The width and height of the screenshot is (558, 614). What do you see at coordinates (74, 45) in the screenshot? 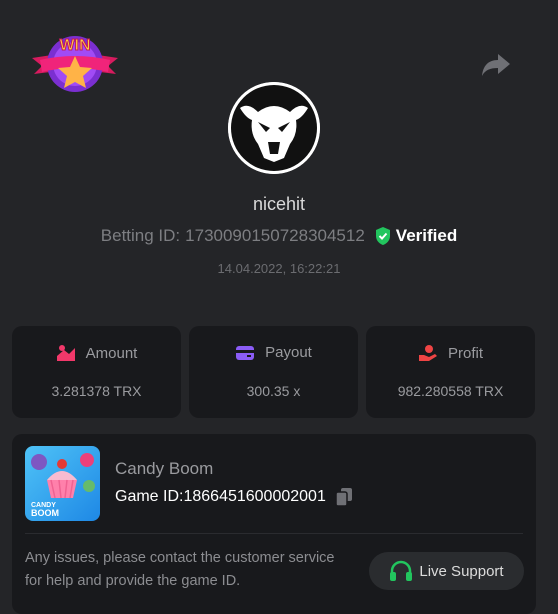
I see `win-badge-text: WIN` at bounding box center [74, 45].